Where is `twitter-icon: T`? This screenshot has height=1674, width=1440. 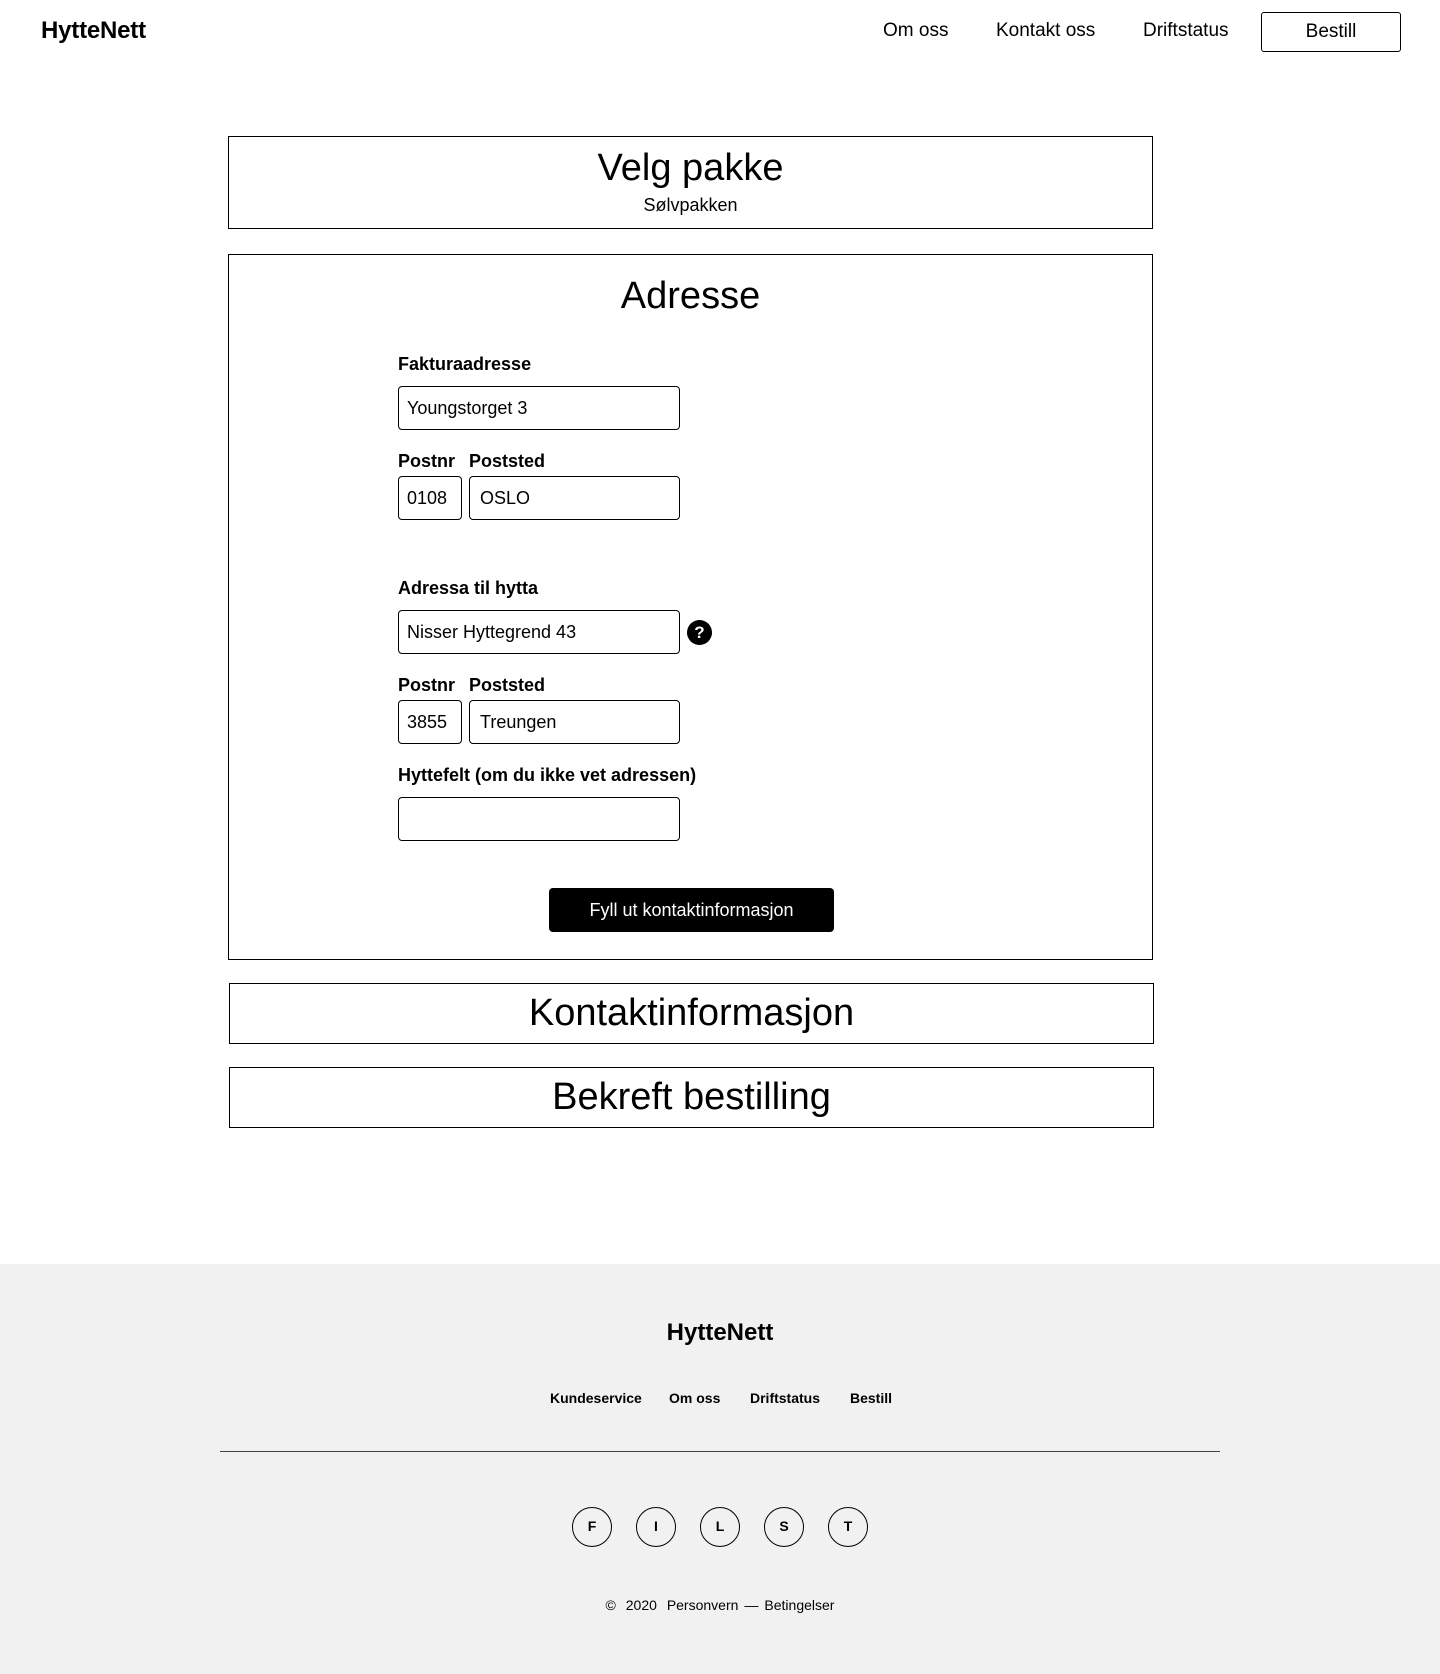
twitter-icon: T is located at coordinates (848, 1527).